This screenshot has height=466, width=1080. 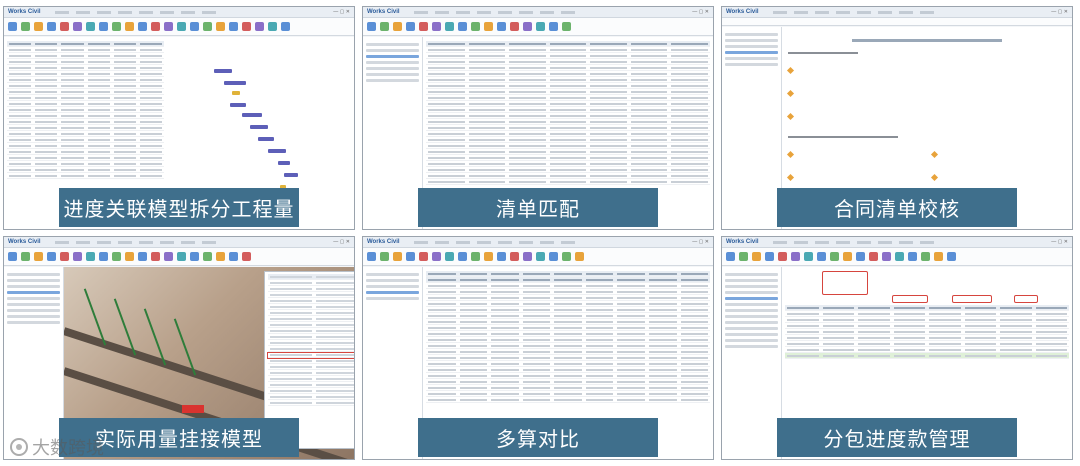 I want to click on watermark: 大数跨境, so click(x=57, y=447).